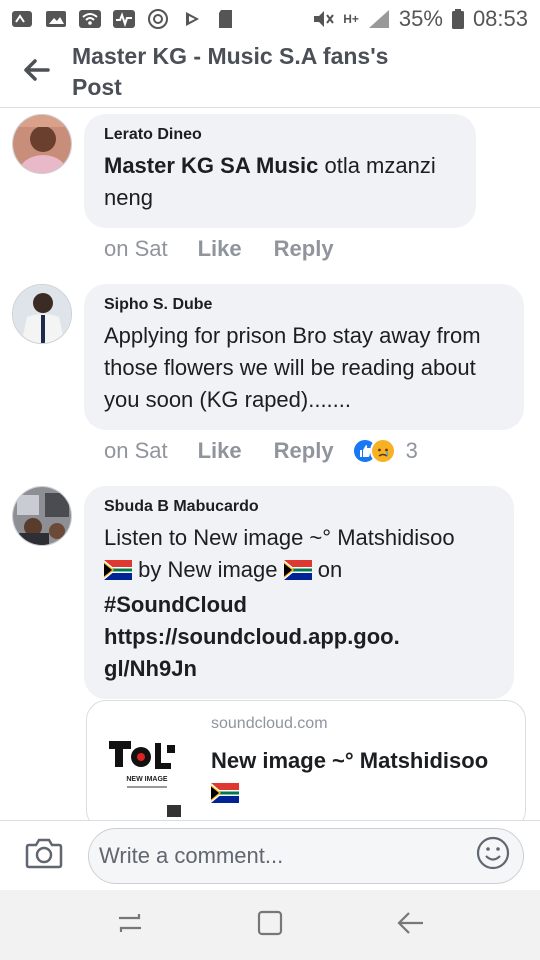  I want to click on camera-icon, so click(44, 855).